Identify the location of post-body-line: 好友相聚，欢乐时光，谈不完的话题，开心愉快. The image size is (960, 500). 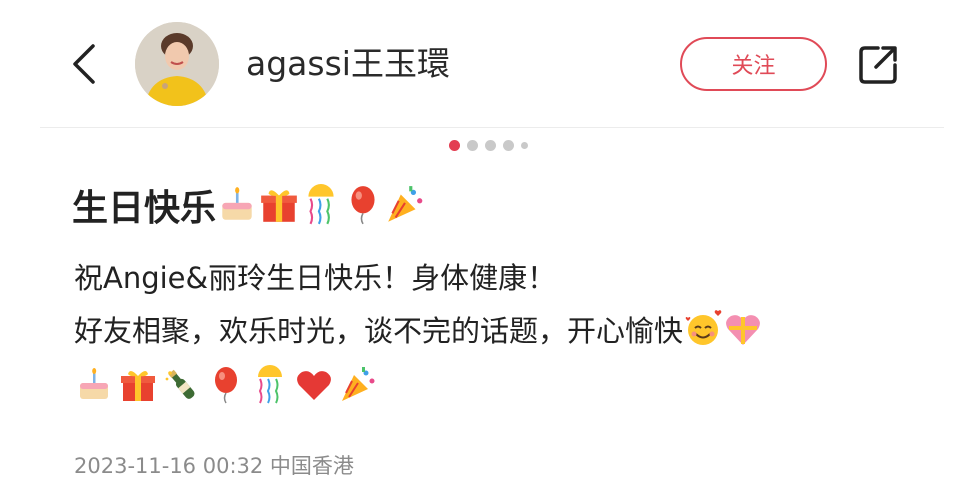
(504, 331).